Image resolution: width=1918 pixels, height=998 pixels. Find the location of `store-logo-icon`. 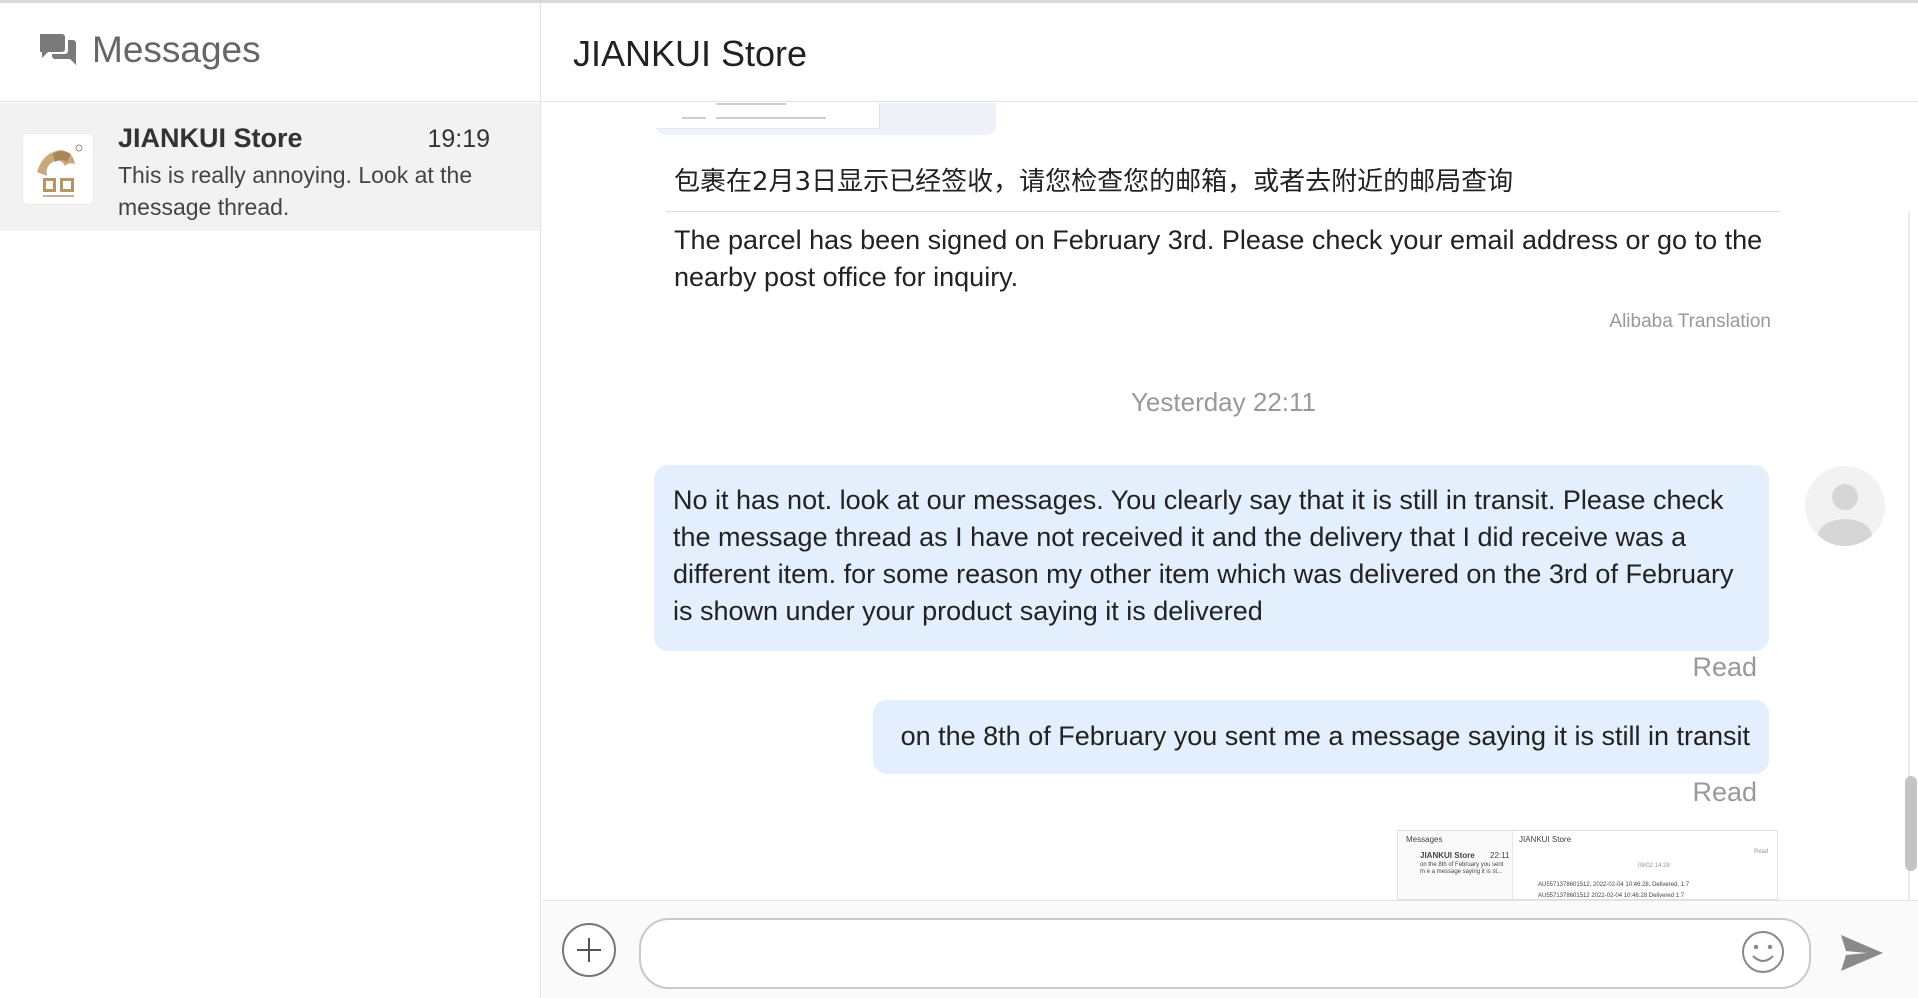

store-logo-icon is located at coordinates (58, 169).